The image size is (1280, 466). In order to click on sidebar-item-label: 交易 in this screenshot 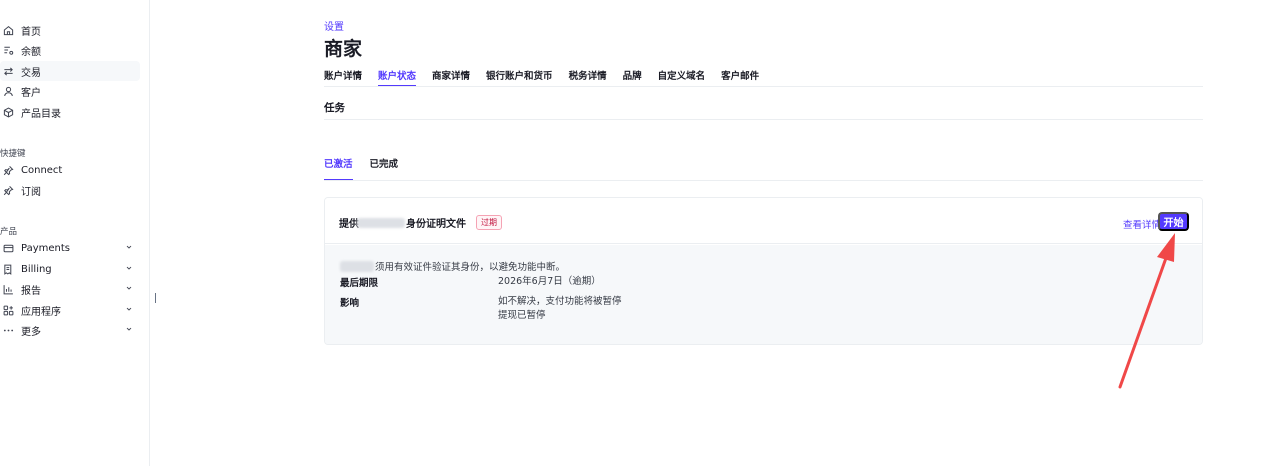, I will do `click(31, 73)`.